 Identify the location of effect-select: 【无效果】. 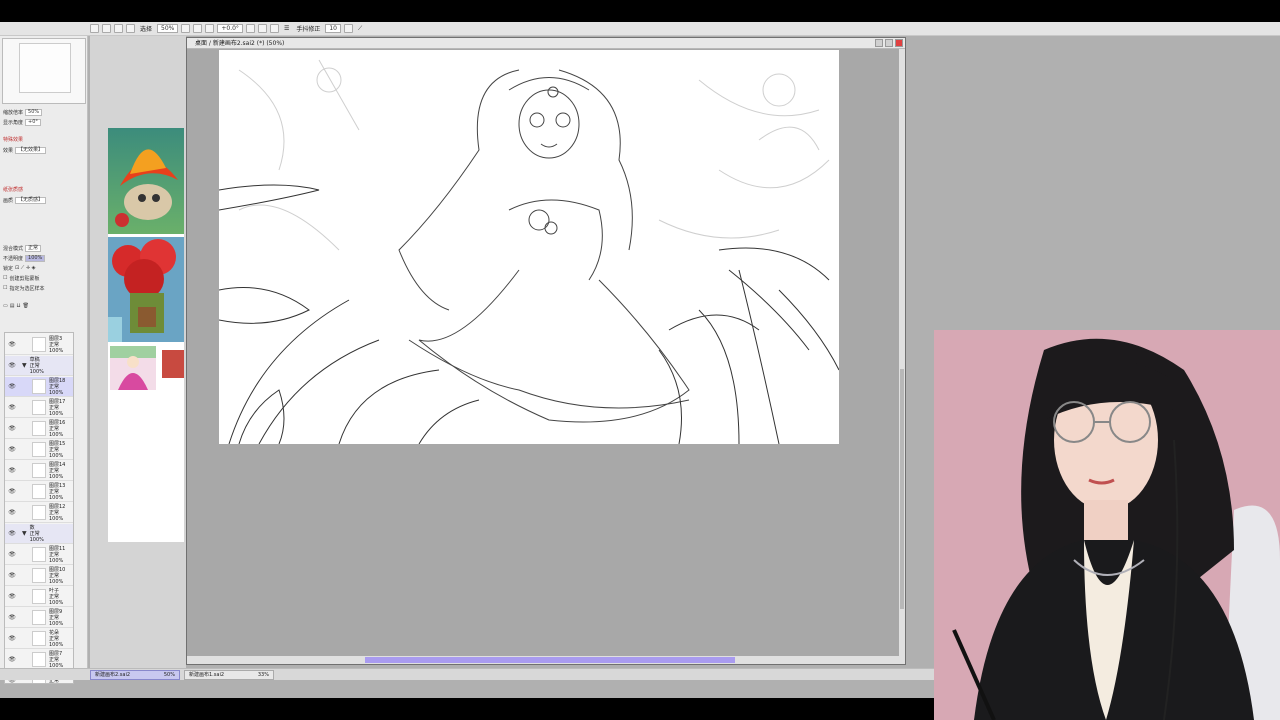
(31, 150).